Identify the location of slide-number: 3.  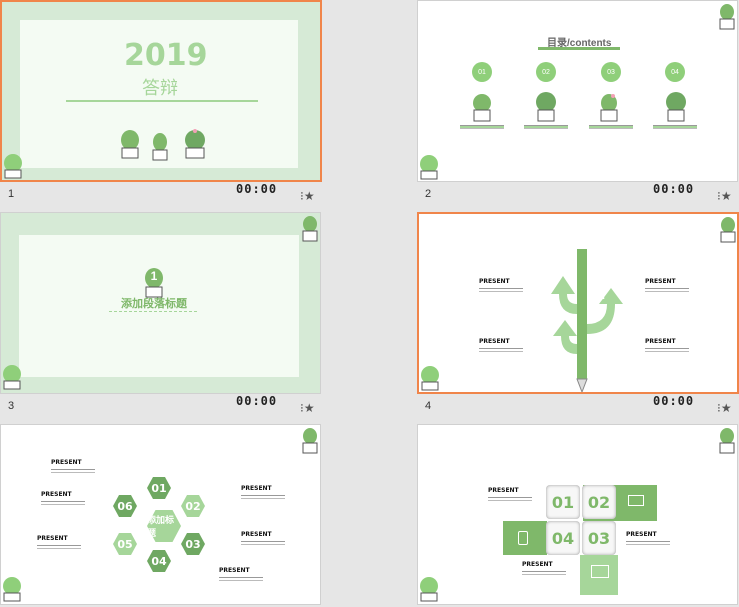
(11, 406).